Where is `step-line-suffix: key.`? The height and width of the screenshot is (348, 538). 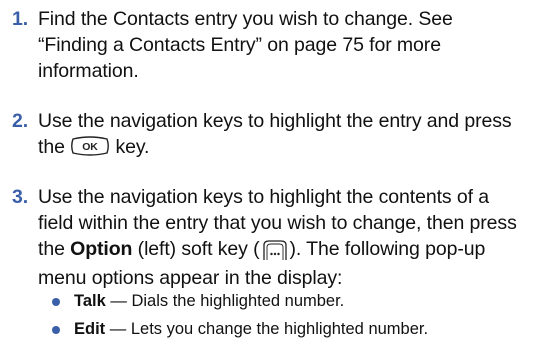 step-line-suffix: key. is located at coordinates (130, 147).